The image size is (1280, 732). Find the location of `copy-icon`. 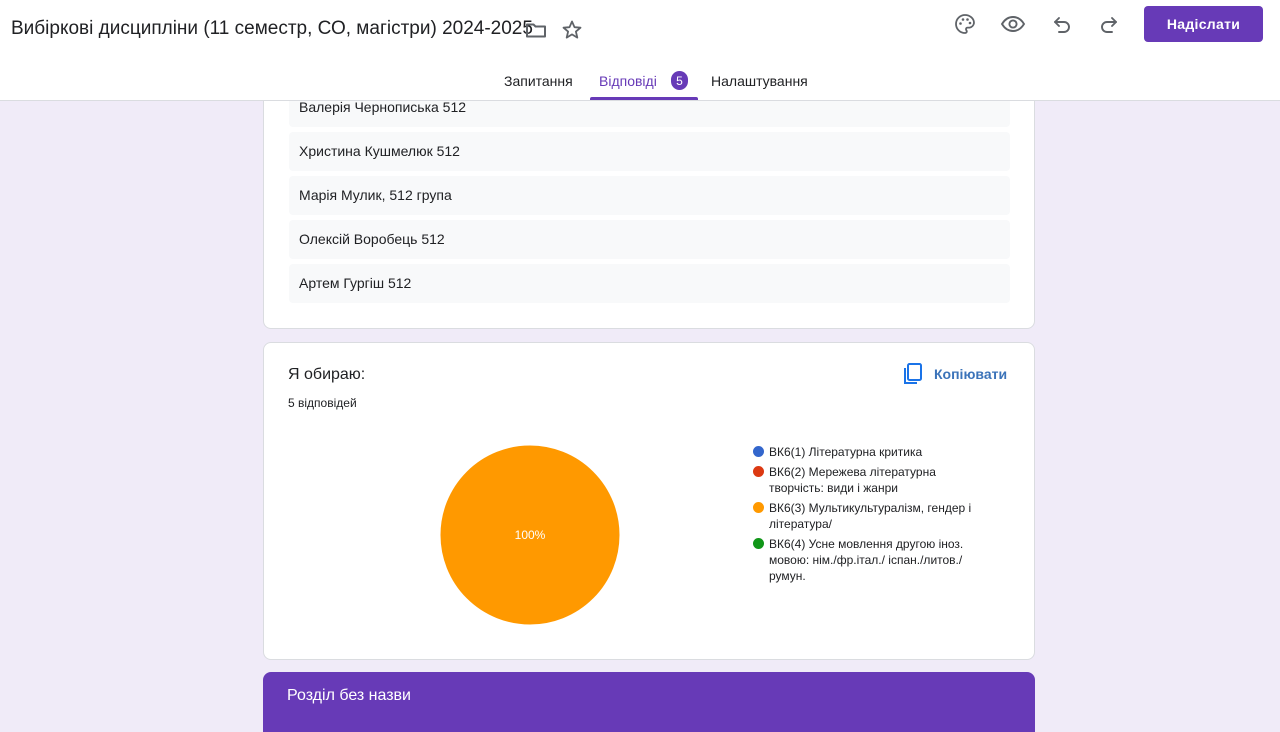

copy-icon is located at coordinates (913, 373).